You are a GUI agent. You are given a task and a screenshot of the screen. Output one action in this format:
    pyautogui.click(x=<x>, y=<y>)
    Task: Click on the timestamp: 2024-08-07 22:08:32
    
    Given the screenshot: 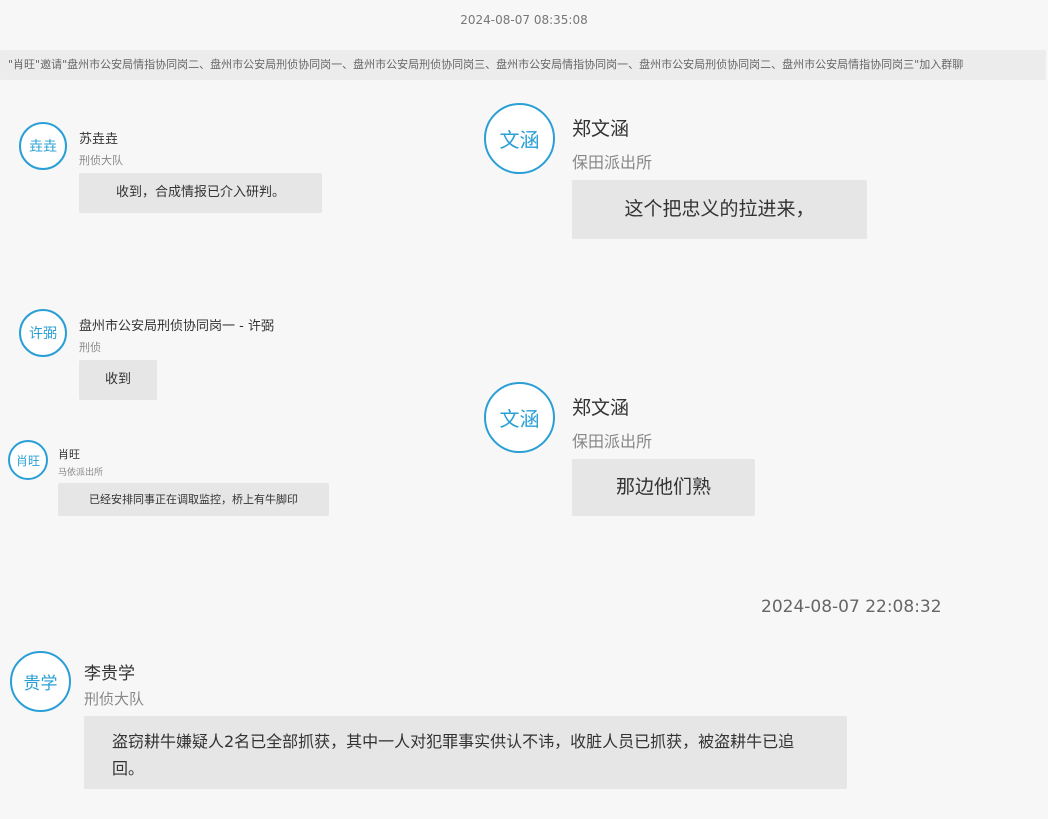 What is the action you would take?
    pyautogui.click(x=851, y=607)
    